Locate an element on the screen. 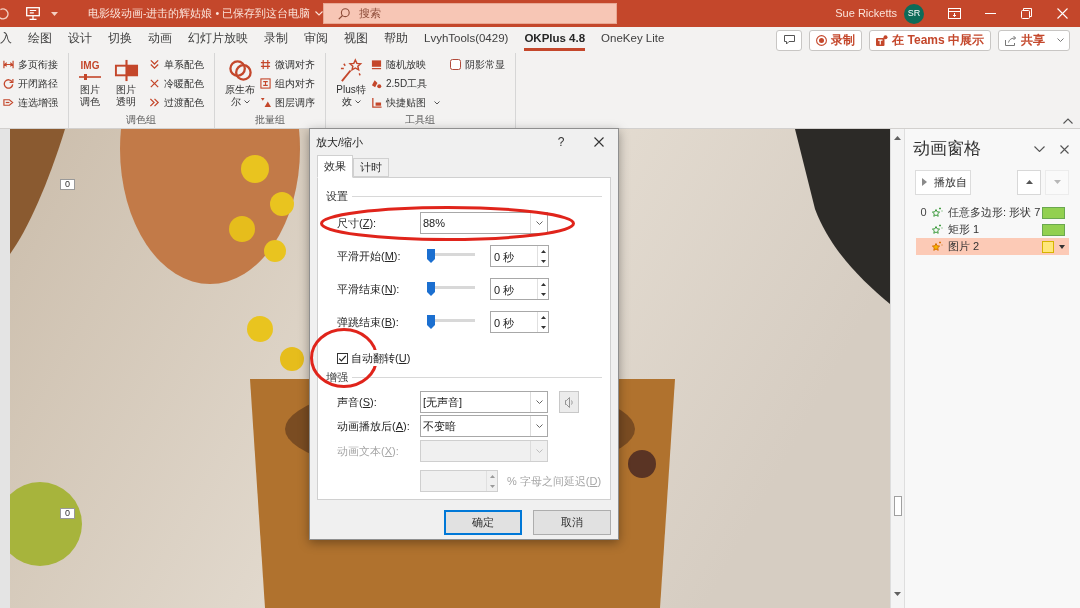  ribbon-tab: 切换 is located at coordinates (120, 40).